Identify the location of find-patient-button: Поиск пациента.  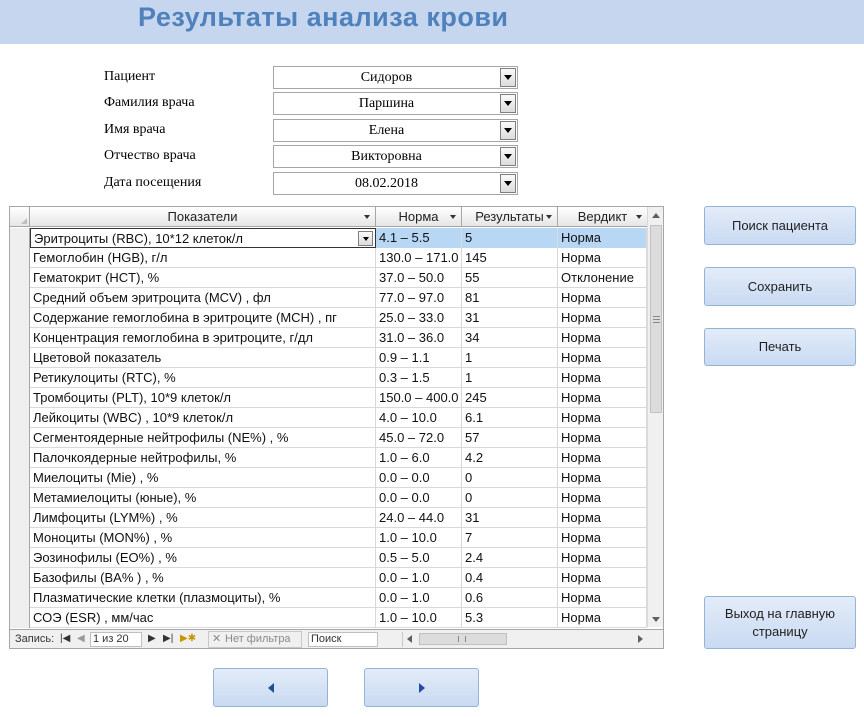
(780, 225).